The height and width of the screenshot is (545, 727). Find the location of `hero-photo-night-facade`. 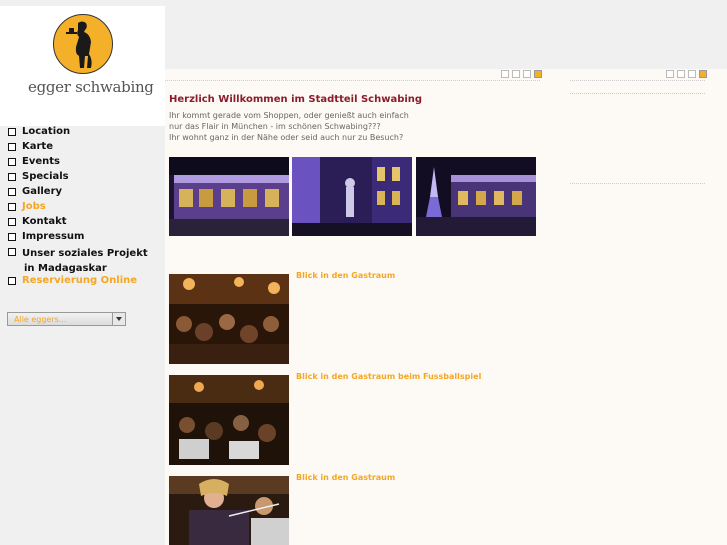

hero-photo-night-facade is located at coordinates (476, 196).